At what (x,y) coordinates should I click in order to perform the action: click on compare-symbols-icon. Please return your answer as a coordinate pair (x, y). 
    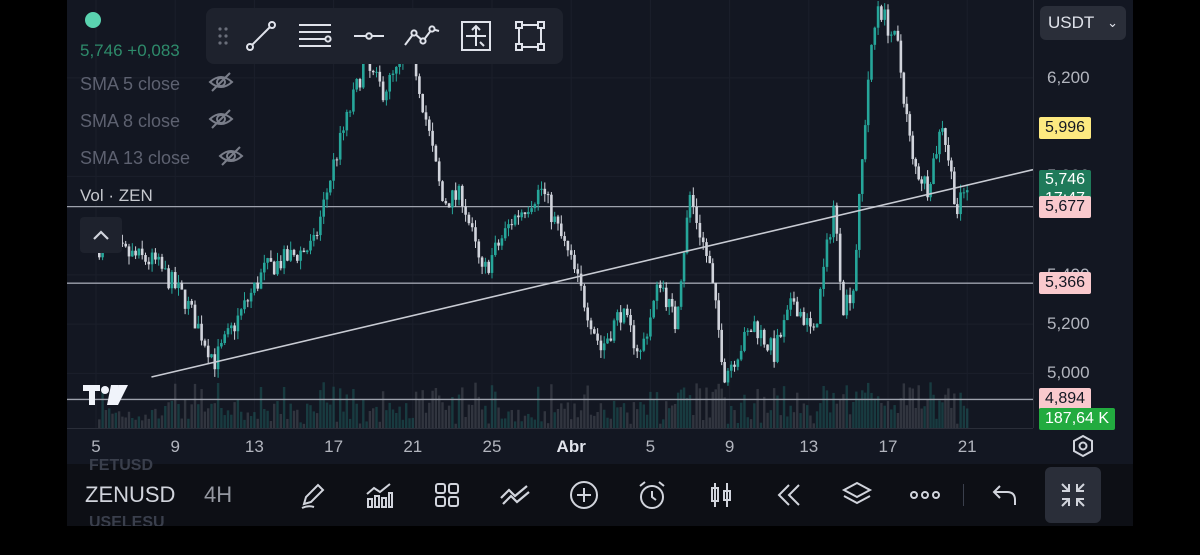
    Looking at the image, I should click on (515, 495).